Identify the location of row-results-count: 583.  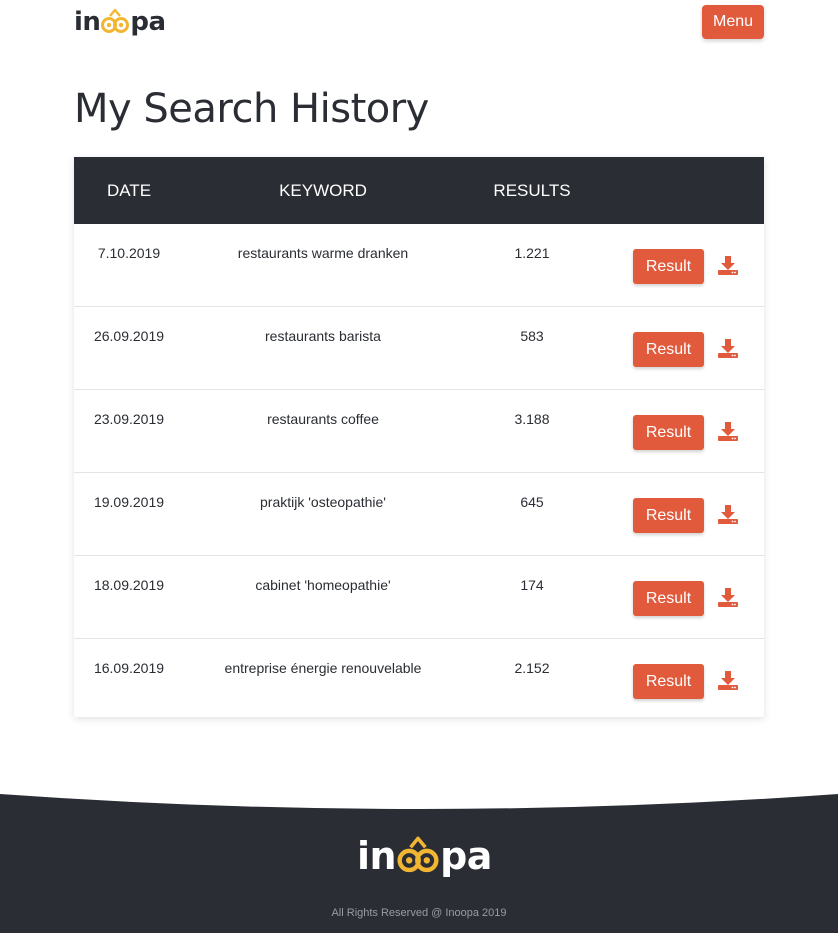
(532, 336).